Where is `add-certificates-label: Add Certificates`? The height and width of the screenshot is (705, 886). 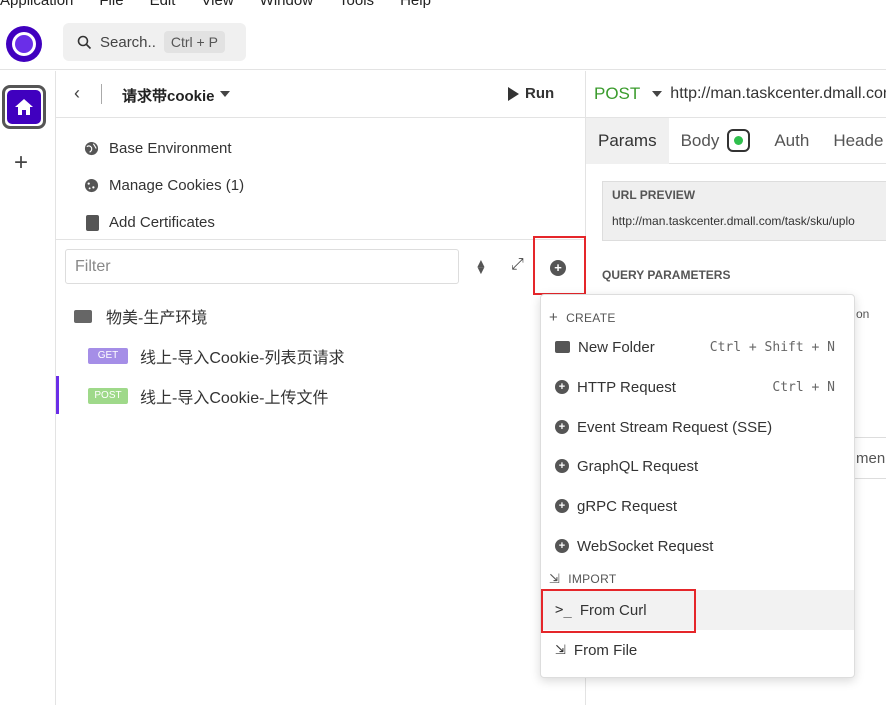 add-certificates-label: Add Certificates is located at coordinates (162, 222).